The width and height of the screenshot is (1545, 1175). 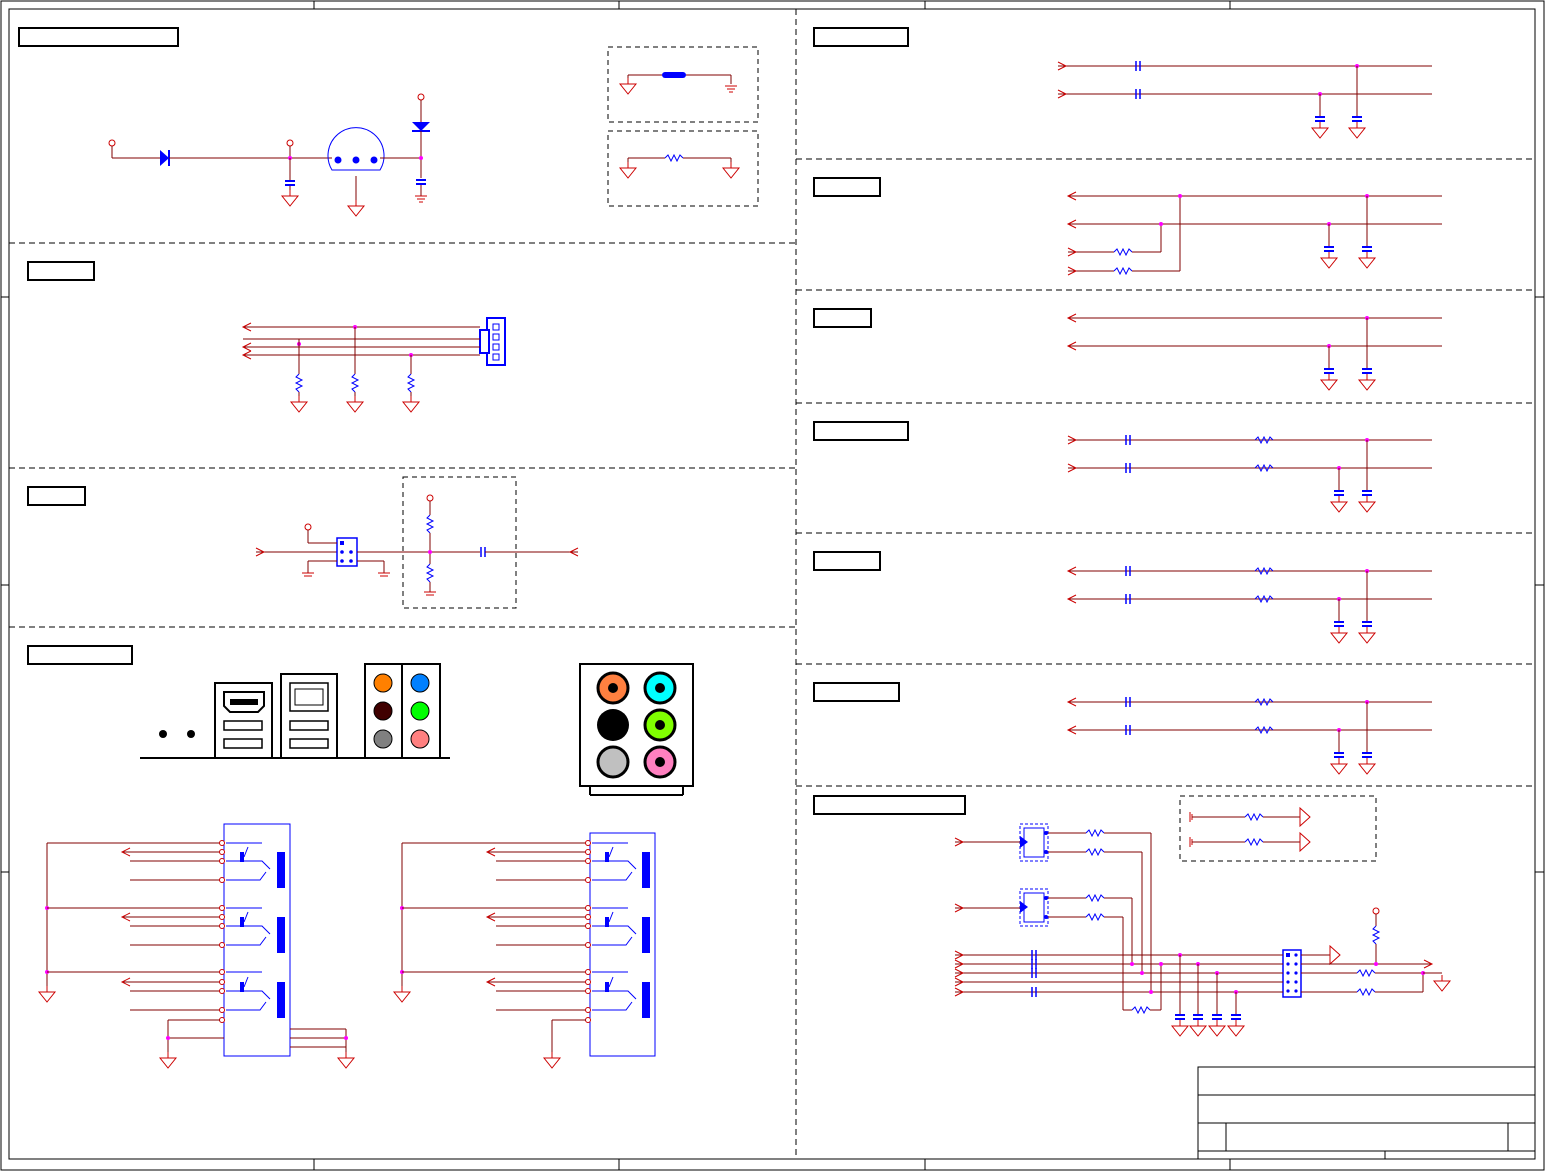 I want to click on title-box-audio, so click(x=80, y=655).